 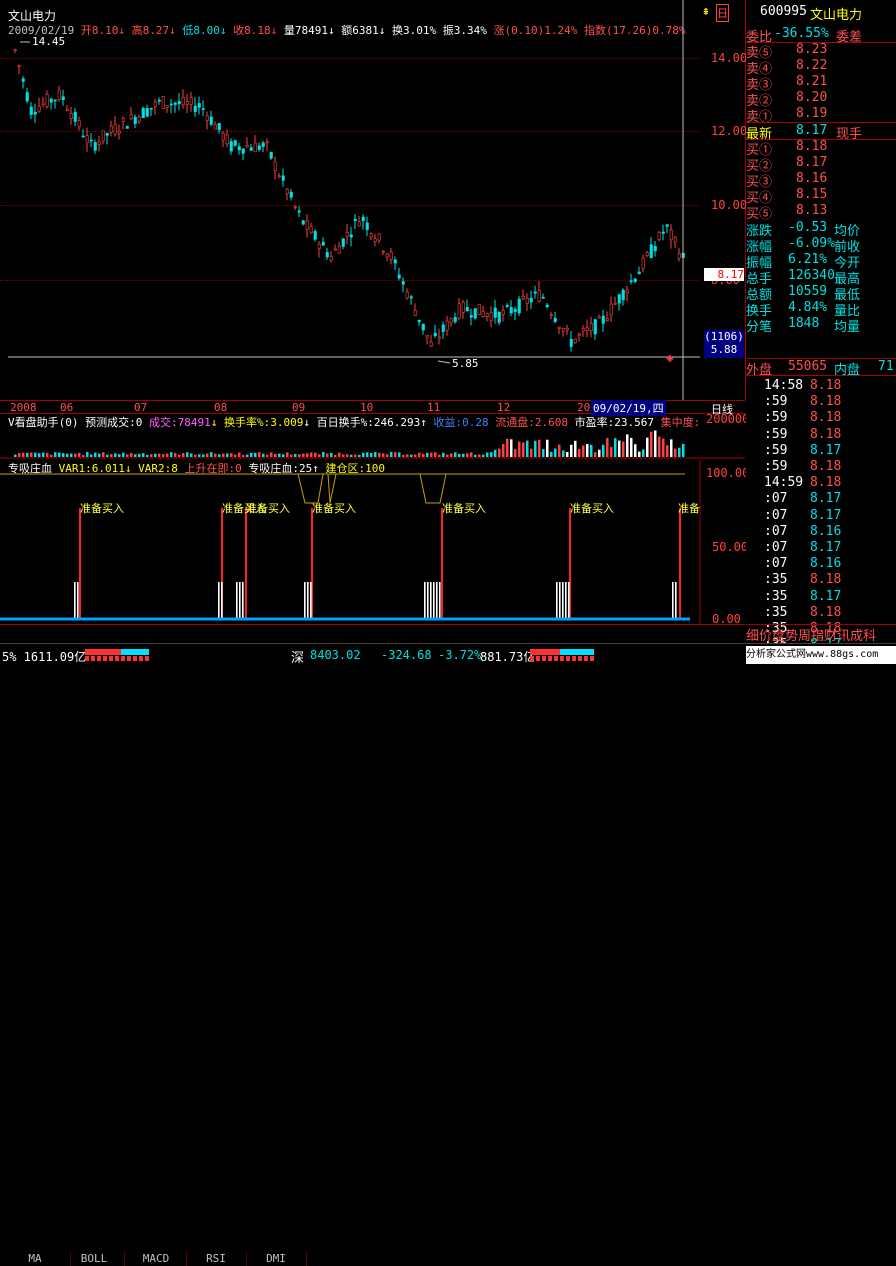 What do you see at coordinates (784, 483) in the screenshot?
I see `tick-time: 14:59` at bounding box center [784, 483].